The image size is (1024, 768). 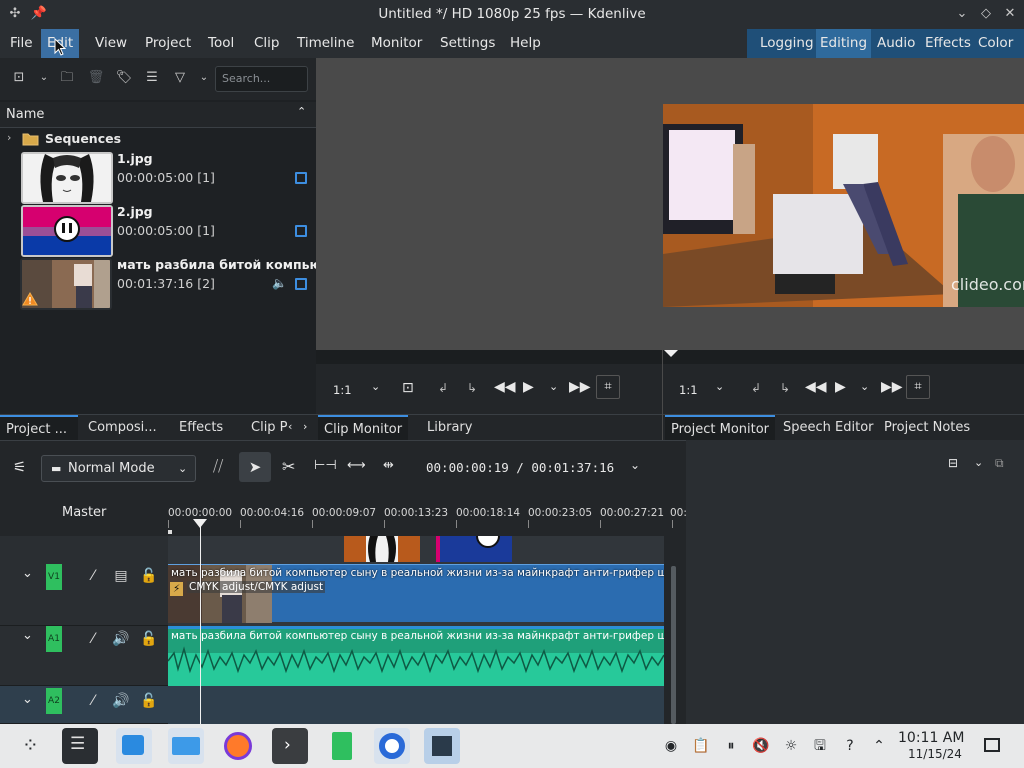 What do you see at coordinates (995, 43) in the screenshot?
I see `layout-color: Color` at bounding box center [995, 43].